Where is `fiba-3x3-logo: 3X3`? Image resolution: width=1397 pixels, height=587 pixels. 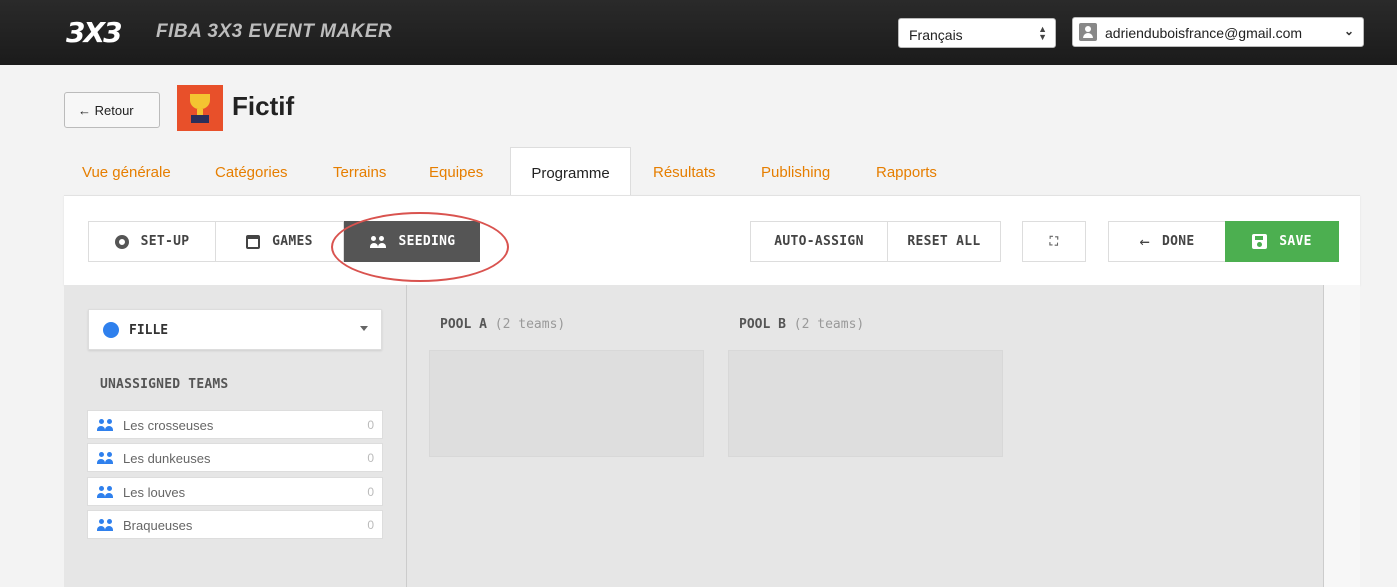 fiba-3x3-logo: 3X3 is located at coordinates (94, 32).